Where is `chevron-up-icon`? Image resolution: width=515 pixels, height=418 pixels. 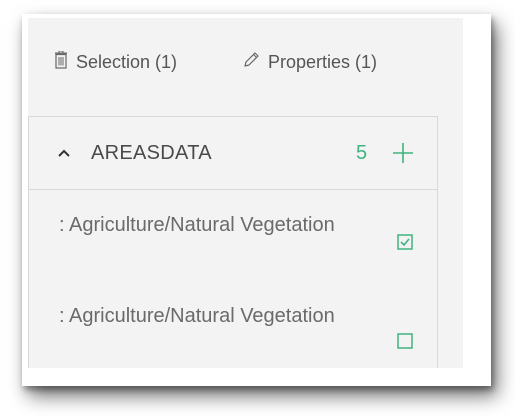 chevron-up-icon is located at coordinates (64, 154).